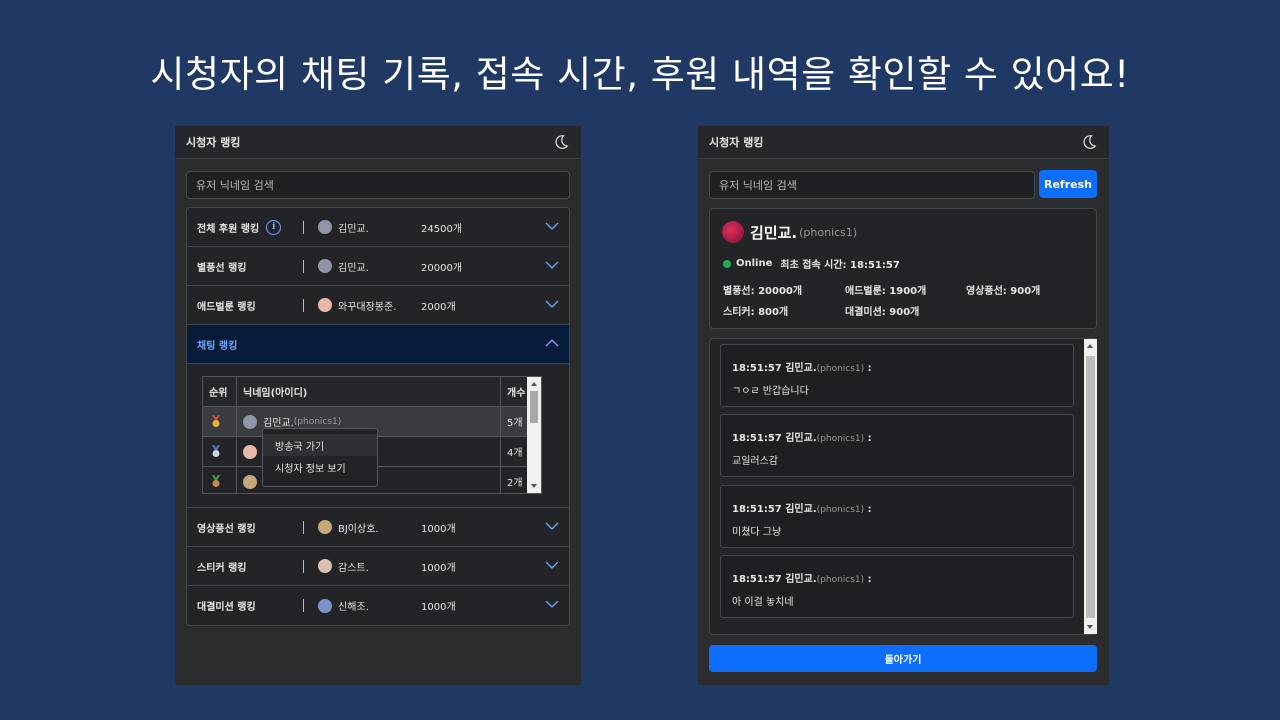  Describe the element at coordinates (640, 74) in the screenshot. I see `page-headline: 시청자의 채팅 기록, 접속 시간, 후원 내역을 확인할 수 있어요!` at that location.